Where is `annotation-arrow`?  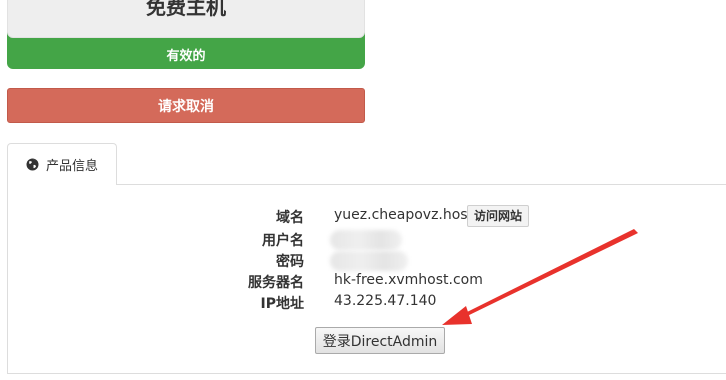 annotation-arrow is located at coordinates (540, 277).